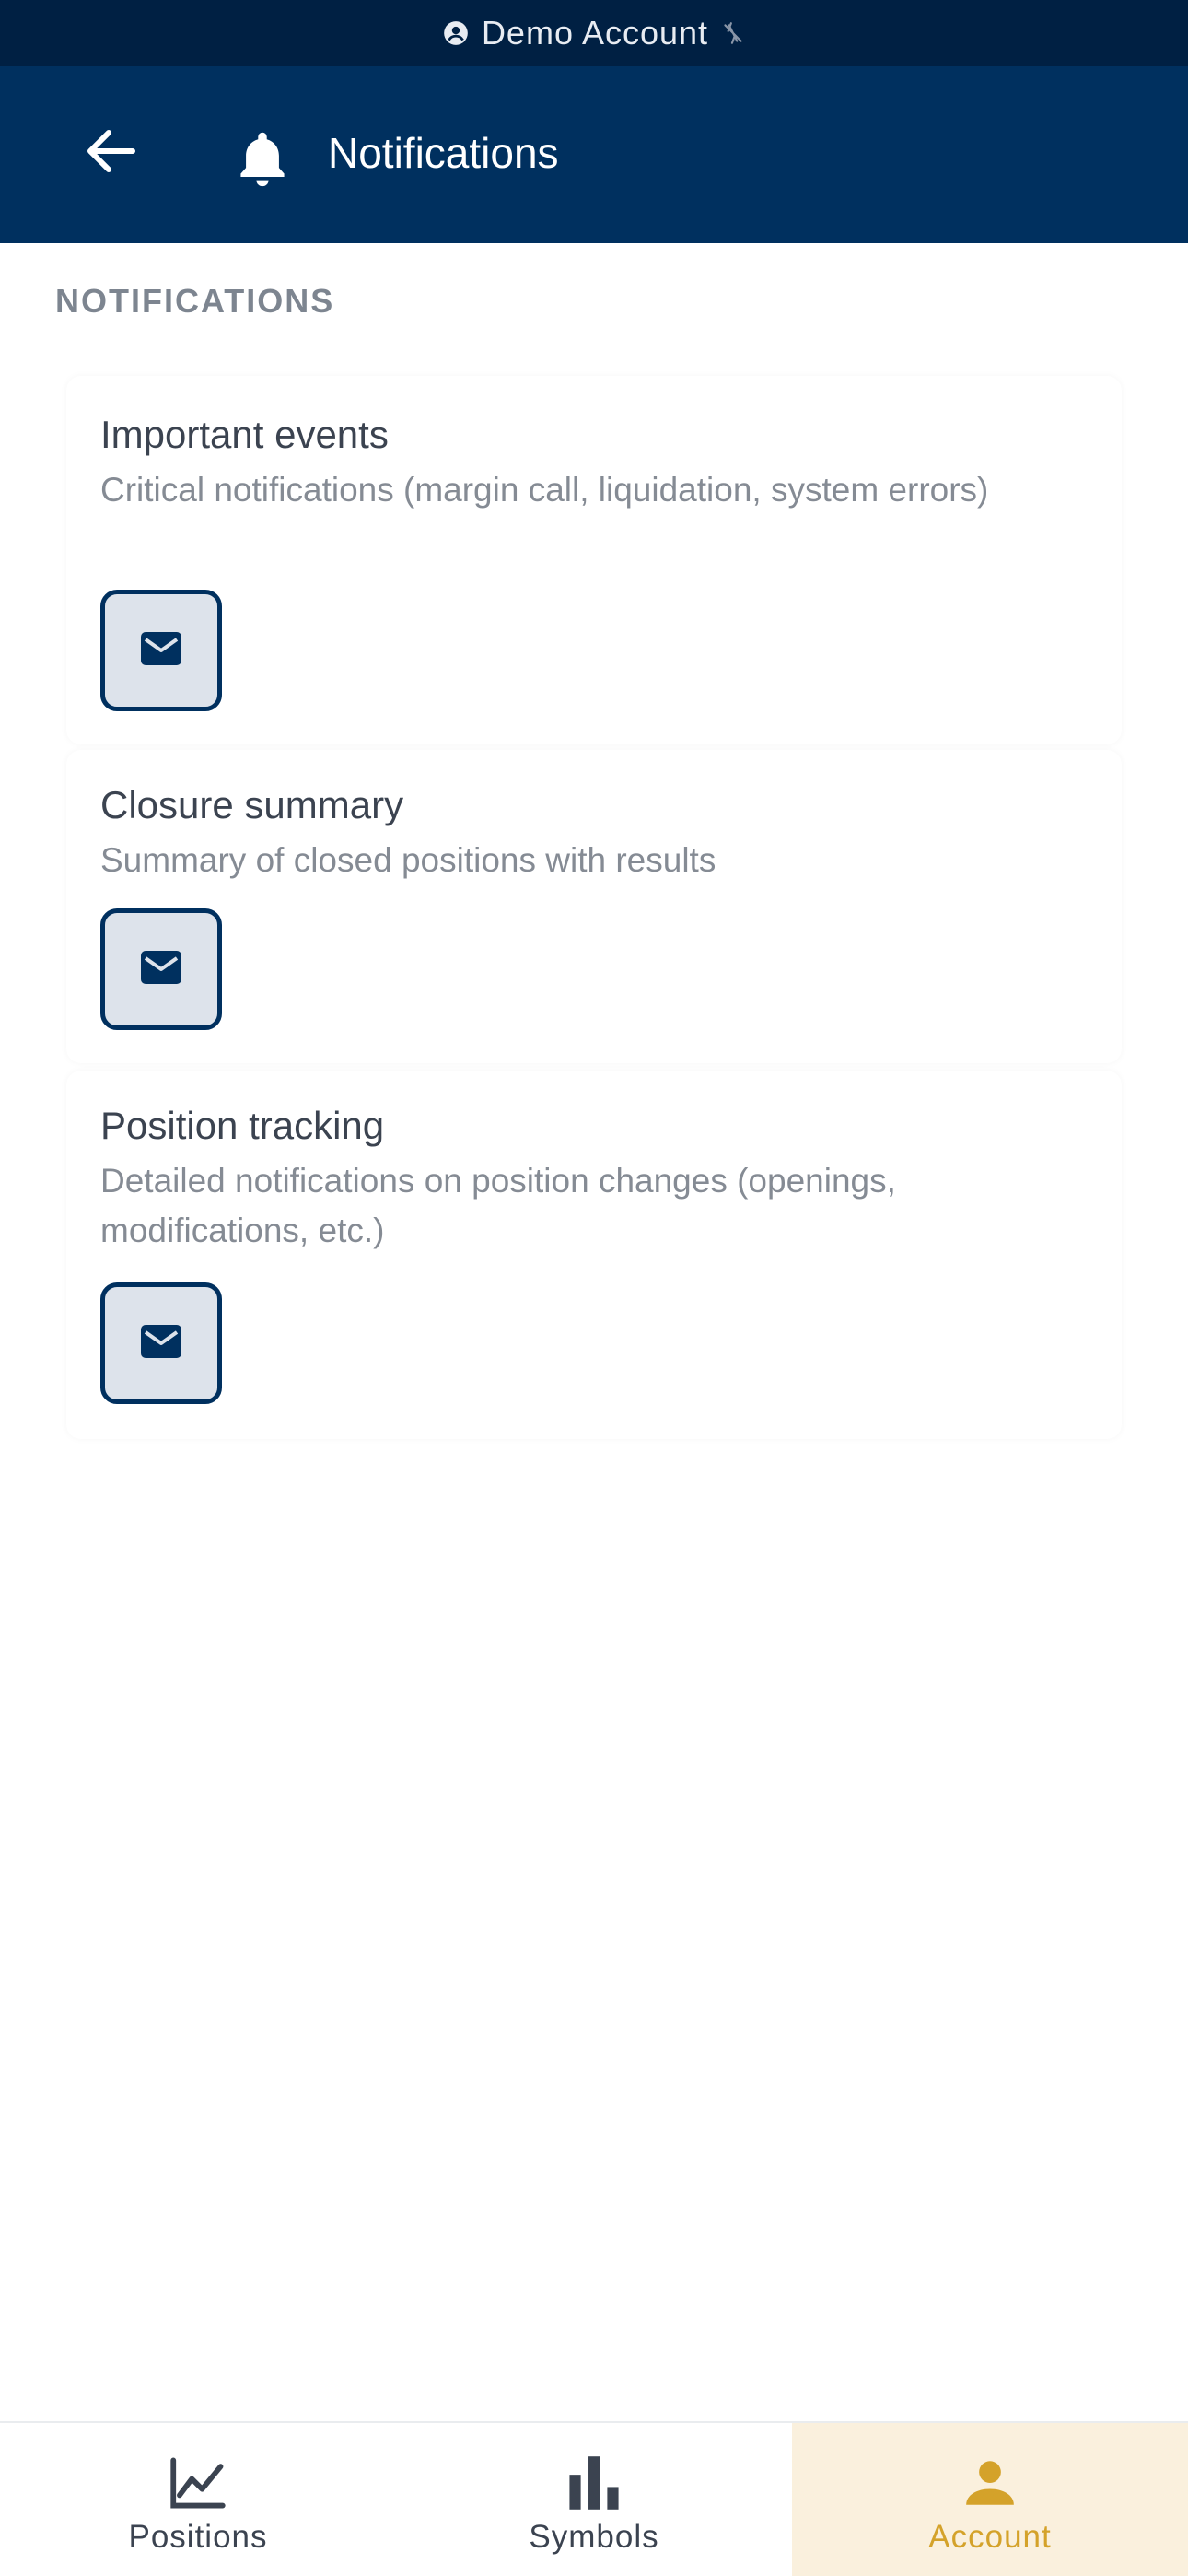  Describe the element at coordinates (444, 153) in the screenshot. I see `page-title: Notifications` at that location.